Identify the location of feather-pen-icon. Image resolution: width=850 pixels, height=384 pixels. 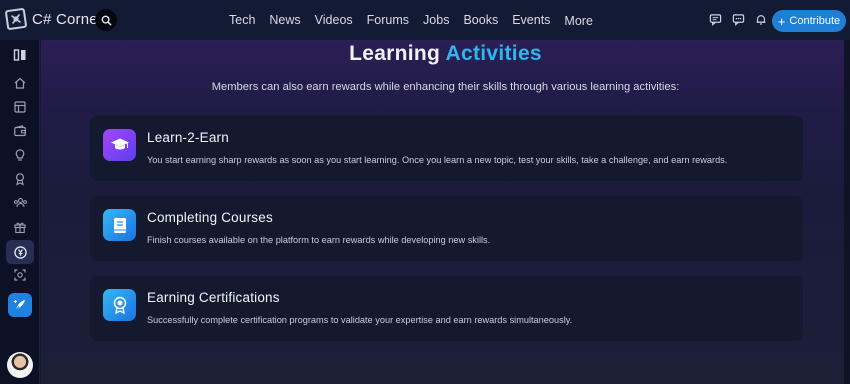
(19, 305).